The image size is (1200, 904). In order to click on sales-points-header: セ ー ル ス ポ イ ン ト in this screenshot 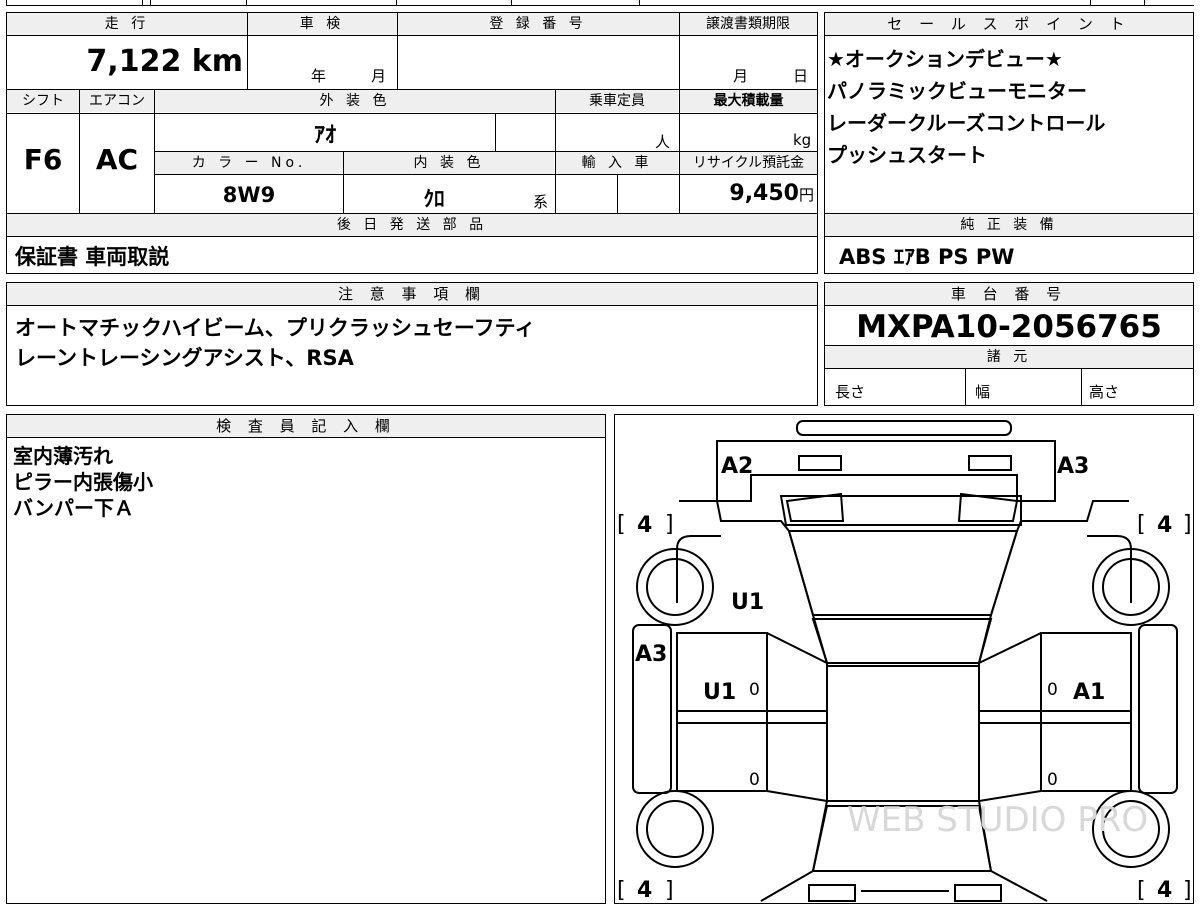, I will do `click(1009, 24)`.